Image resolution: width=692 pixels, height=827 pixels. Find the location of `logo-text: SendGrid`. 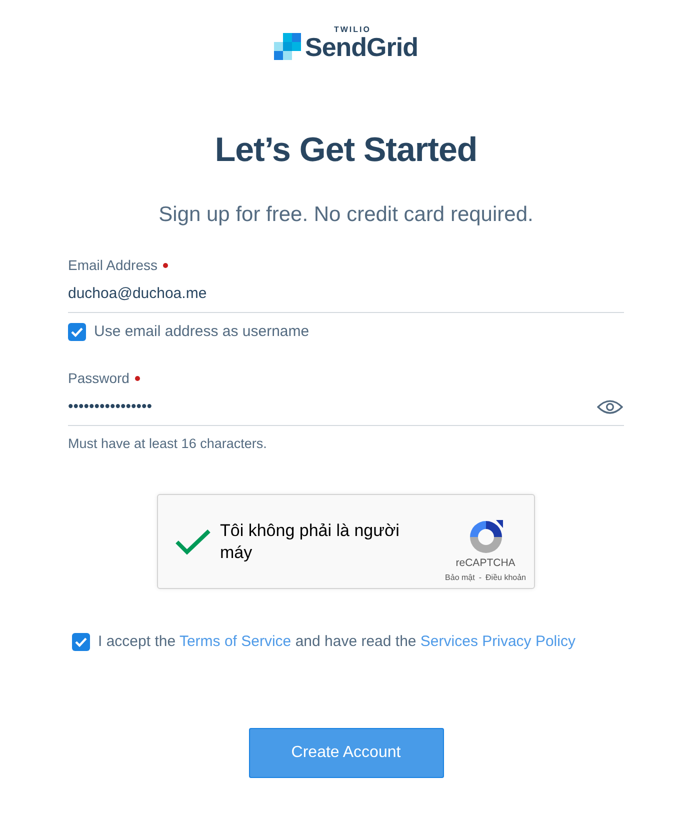

logo-text: SendGrid is located at coordinates (361, 47).